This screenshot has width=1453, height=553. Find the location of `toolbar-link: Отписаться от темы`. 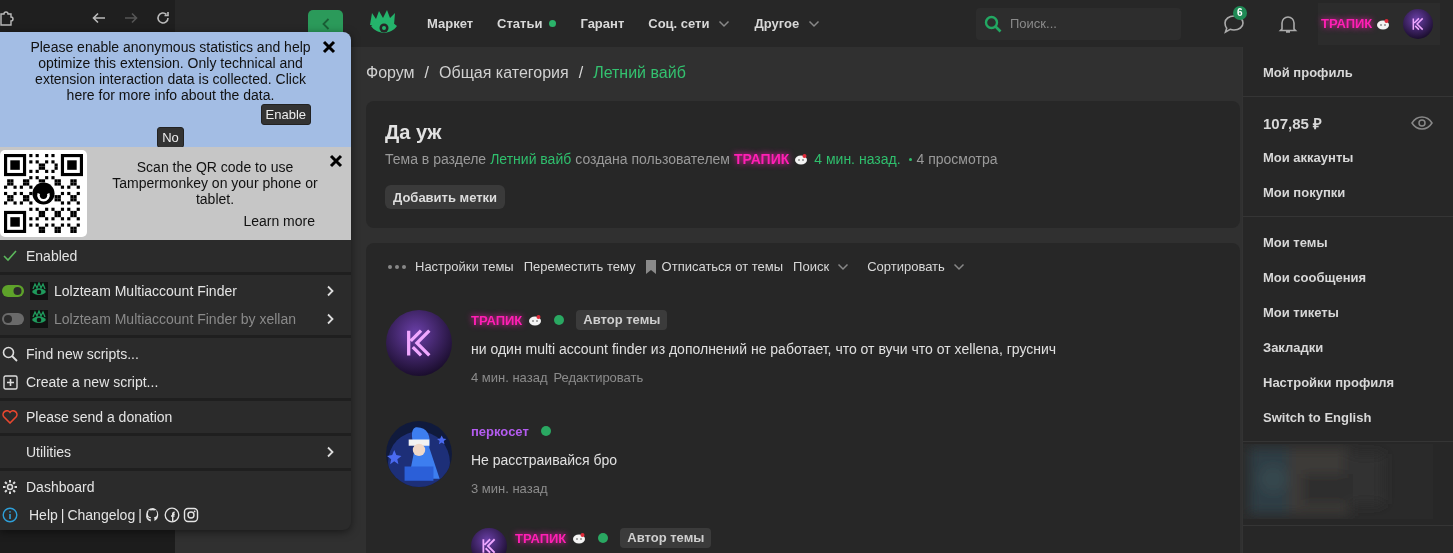

toolbar-link: Отписаться от темы is located at coordinates (722, 267).